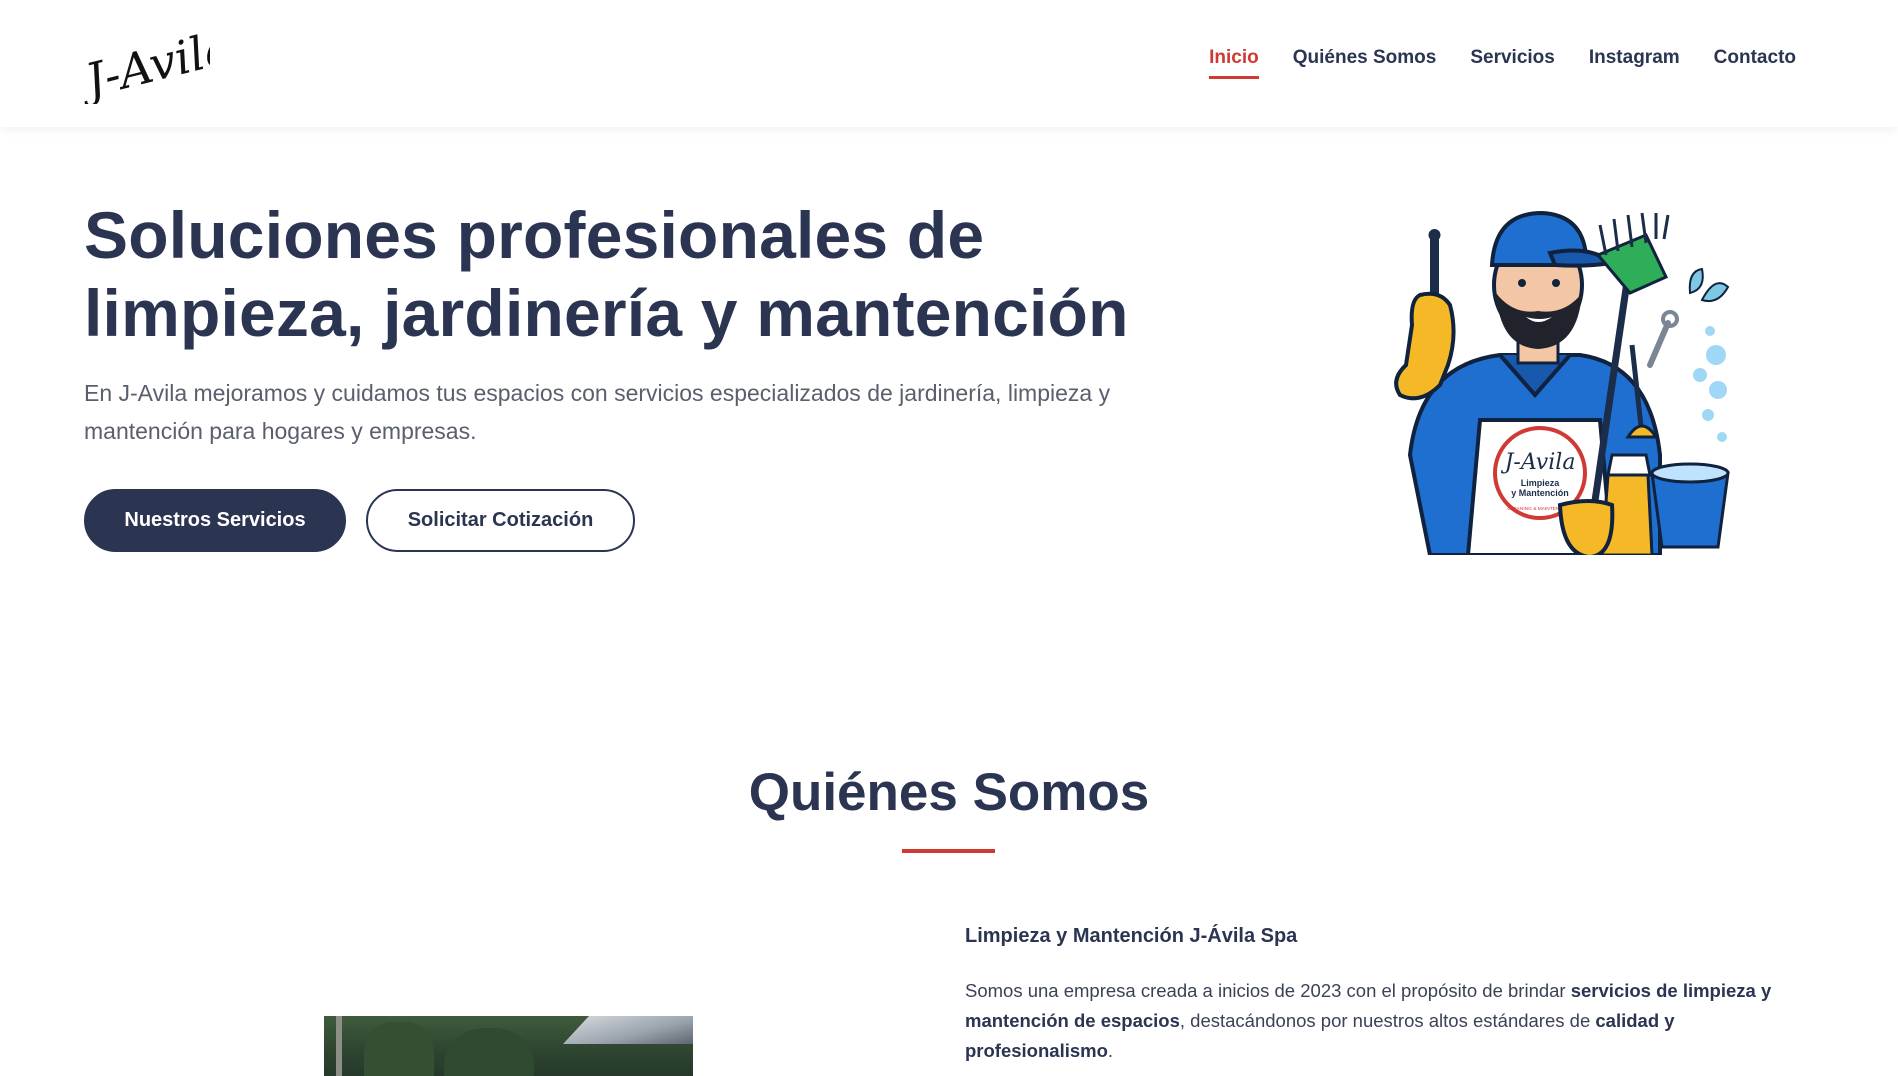 This screenshot has height=1076, width=1898. I want to click on photo-post, so click(339, 1046).